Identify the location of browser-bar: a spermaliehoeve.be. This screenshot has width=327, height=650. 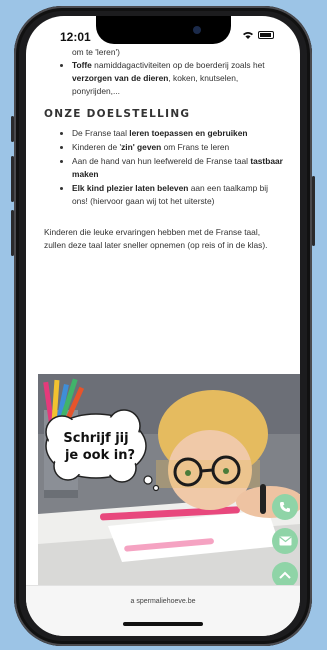
(163, 610).